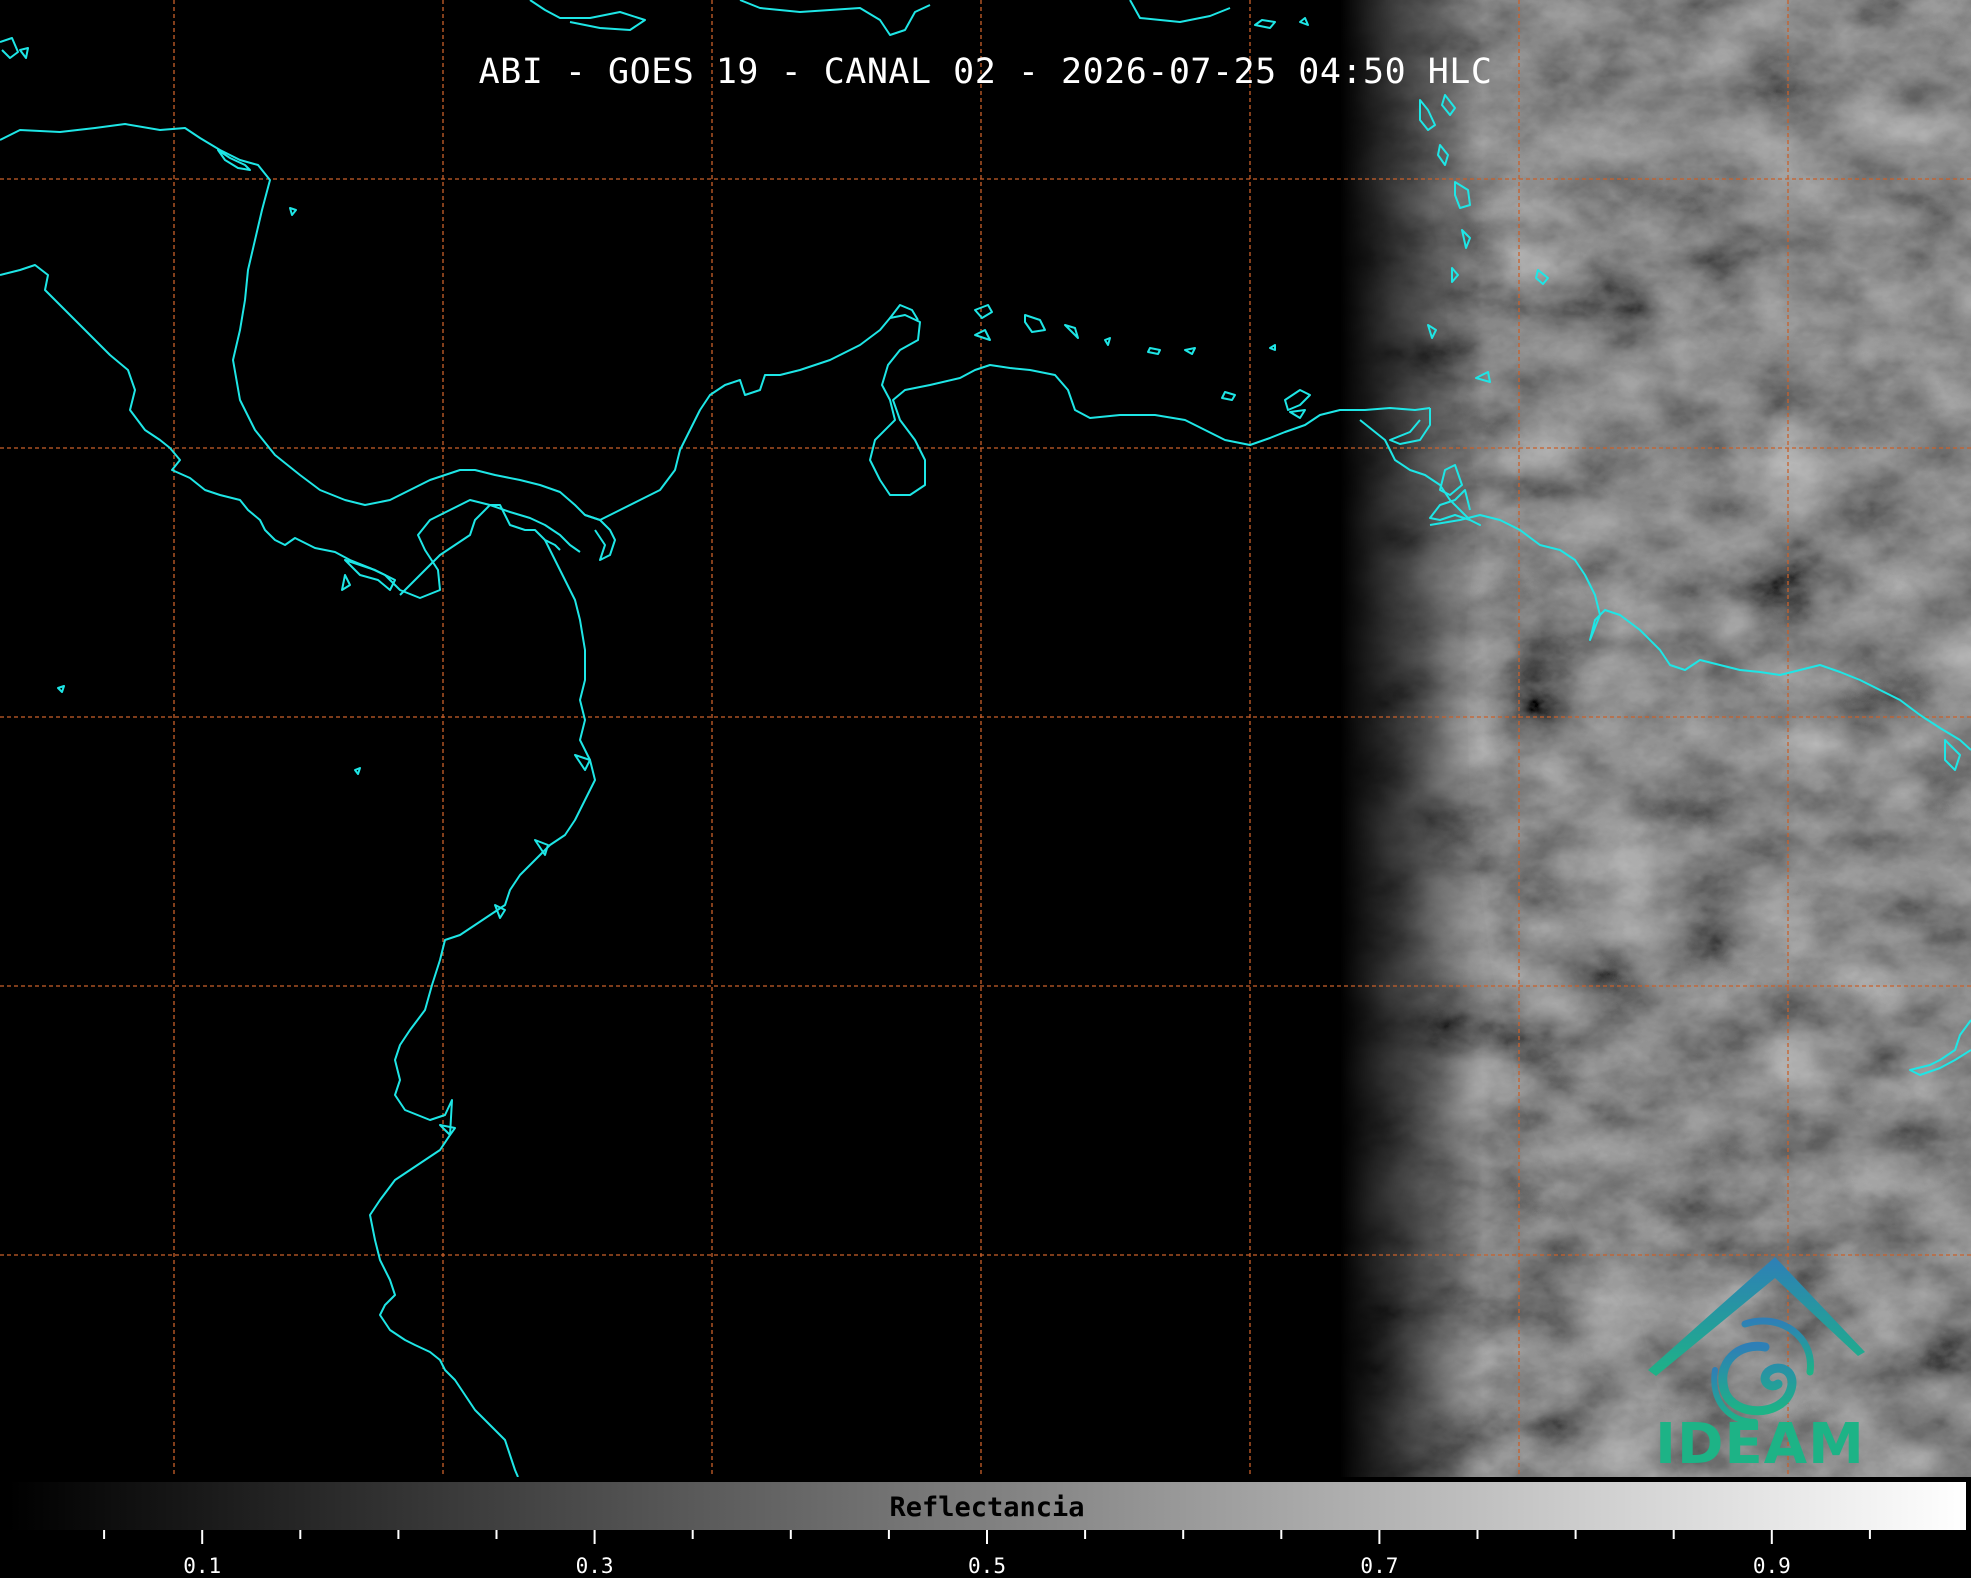 This screenshot has width=1971, height=1578. Describe the element at coordinates (202, 1566) in the screenshot. I see `colorbar-tick-label: 0.1` at that location.